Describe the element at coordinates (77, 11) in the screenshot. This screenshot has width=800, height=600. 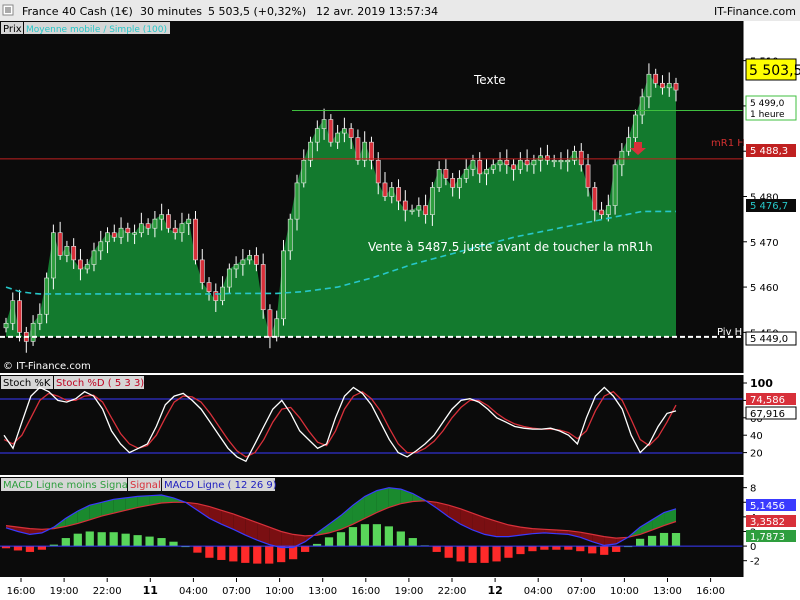
I see `instrument-title: France 40 Cash (1€)` at that location.